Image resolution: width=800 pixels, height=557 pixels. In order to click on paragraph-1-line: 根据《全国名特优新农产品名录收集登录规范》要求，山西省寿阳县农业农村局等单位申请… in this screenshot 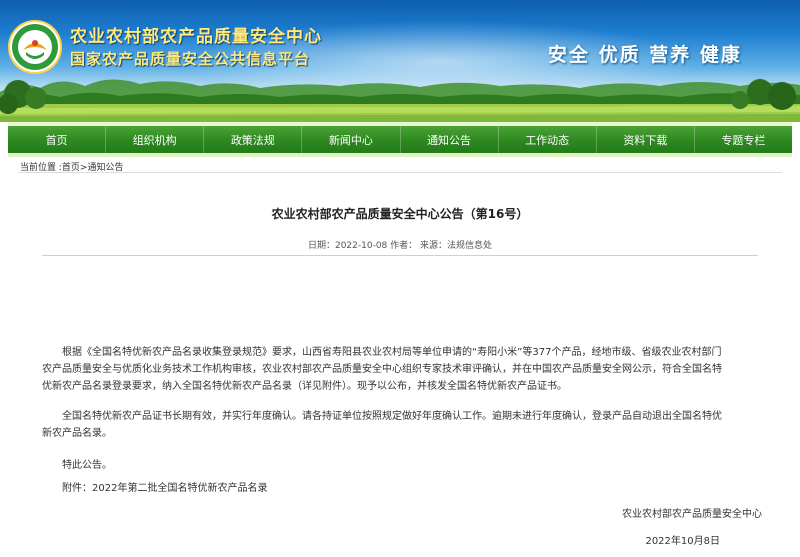, I will do `click(392, 352)`.